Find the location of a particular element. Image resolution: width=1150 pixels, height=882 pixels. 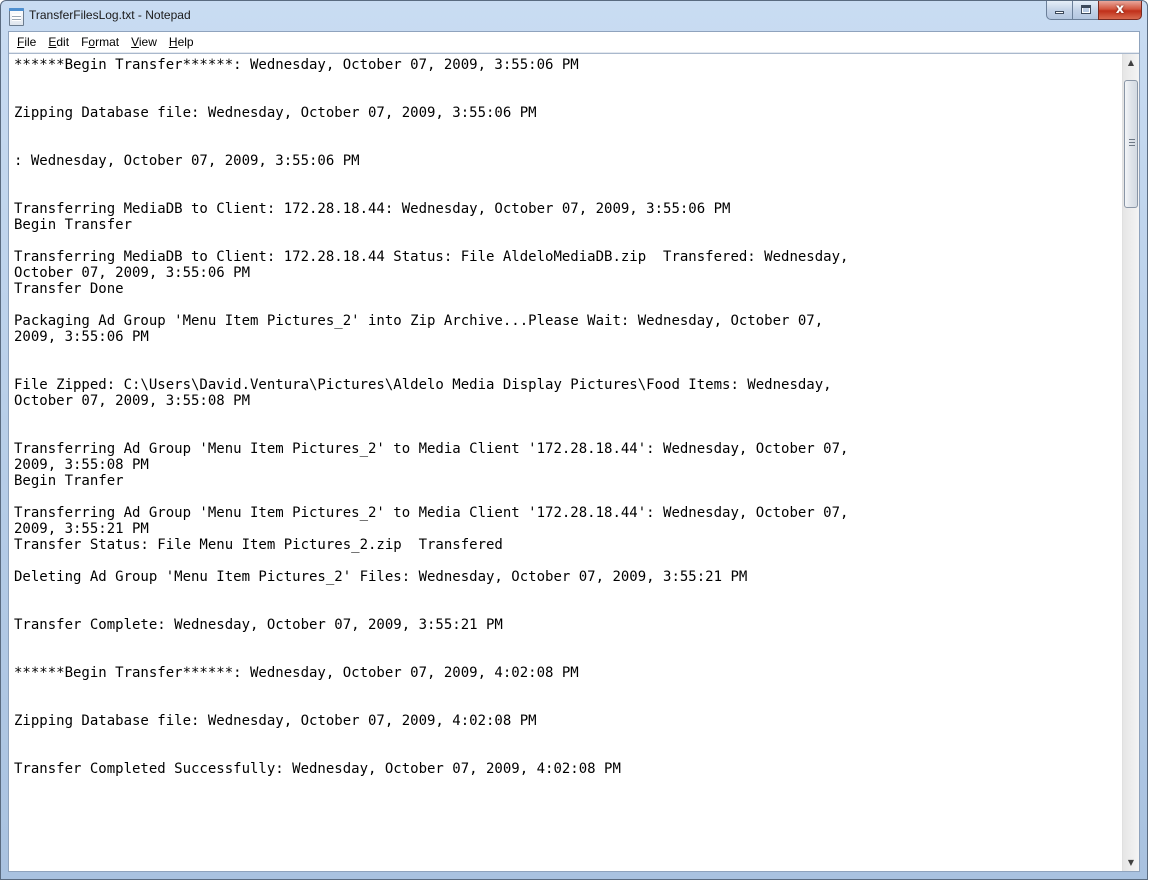

maximize-icon is located at coordinates (1086, 9).